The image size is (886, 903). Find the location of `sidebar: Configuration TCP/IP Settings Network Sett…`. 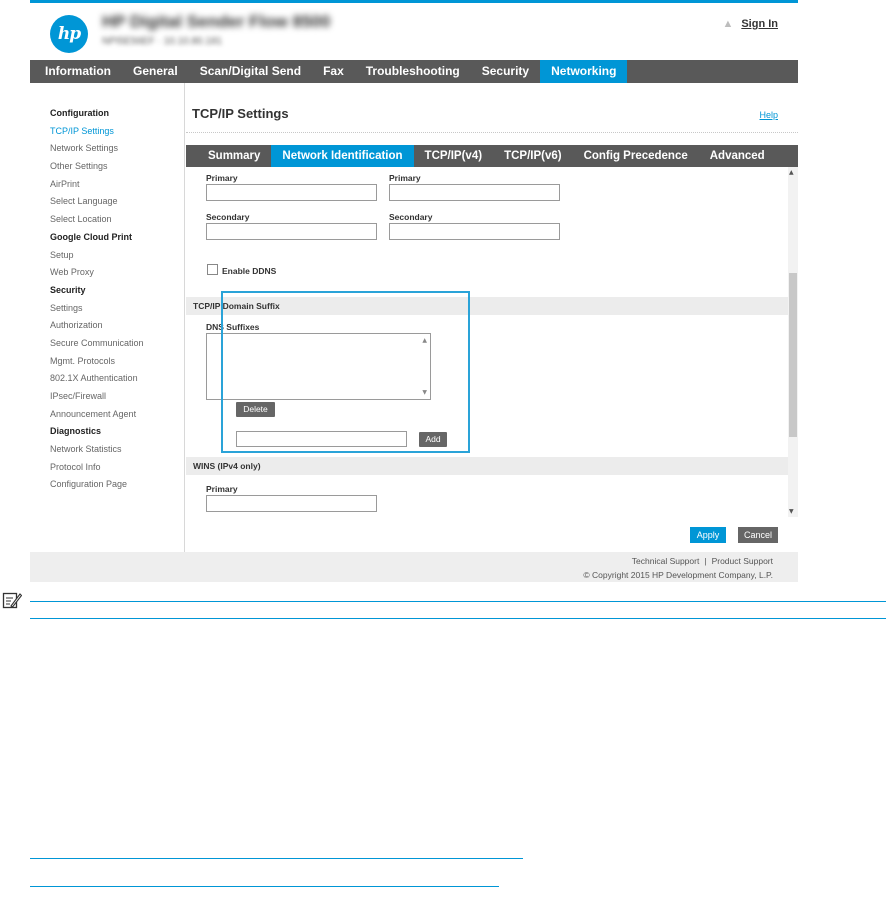

sidebar: Configuration TCP/IP Settings Network Sett… is located at coordinates (107, 317).